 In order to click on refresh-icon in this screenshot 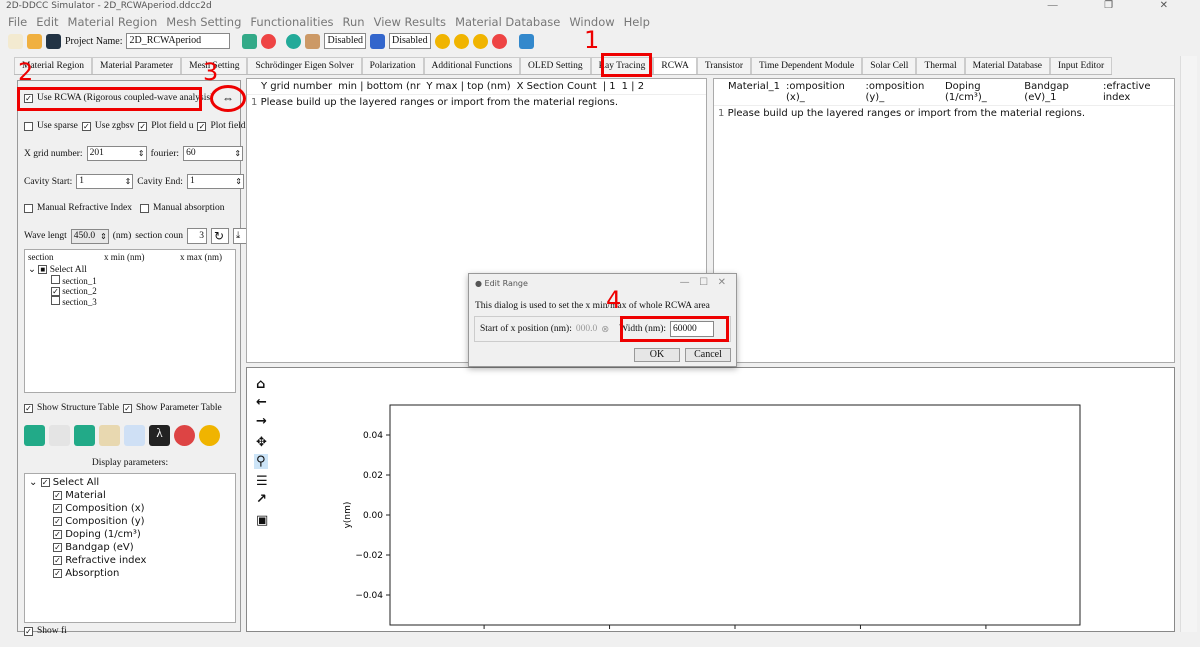, I will do `click(269, 41)`.